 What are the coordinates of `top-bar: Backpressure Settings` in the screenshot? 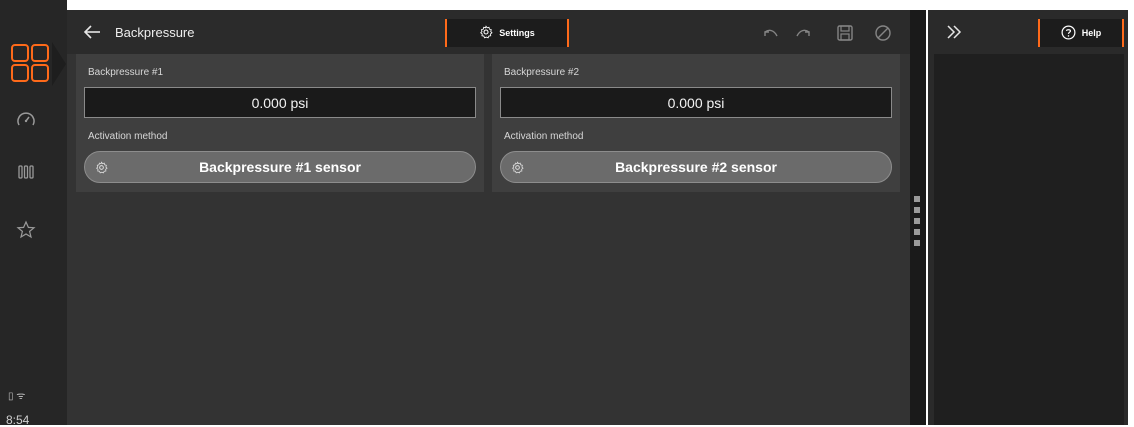 It's located at (488, 32).